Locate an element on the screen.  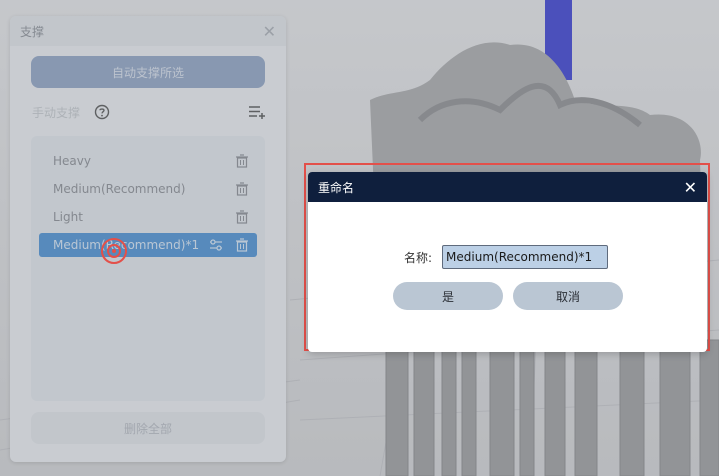
delete-all-button: 删除全部 is located at coordinates (148, 428).